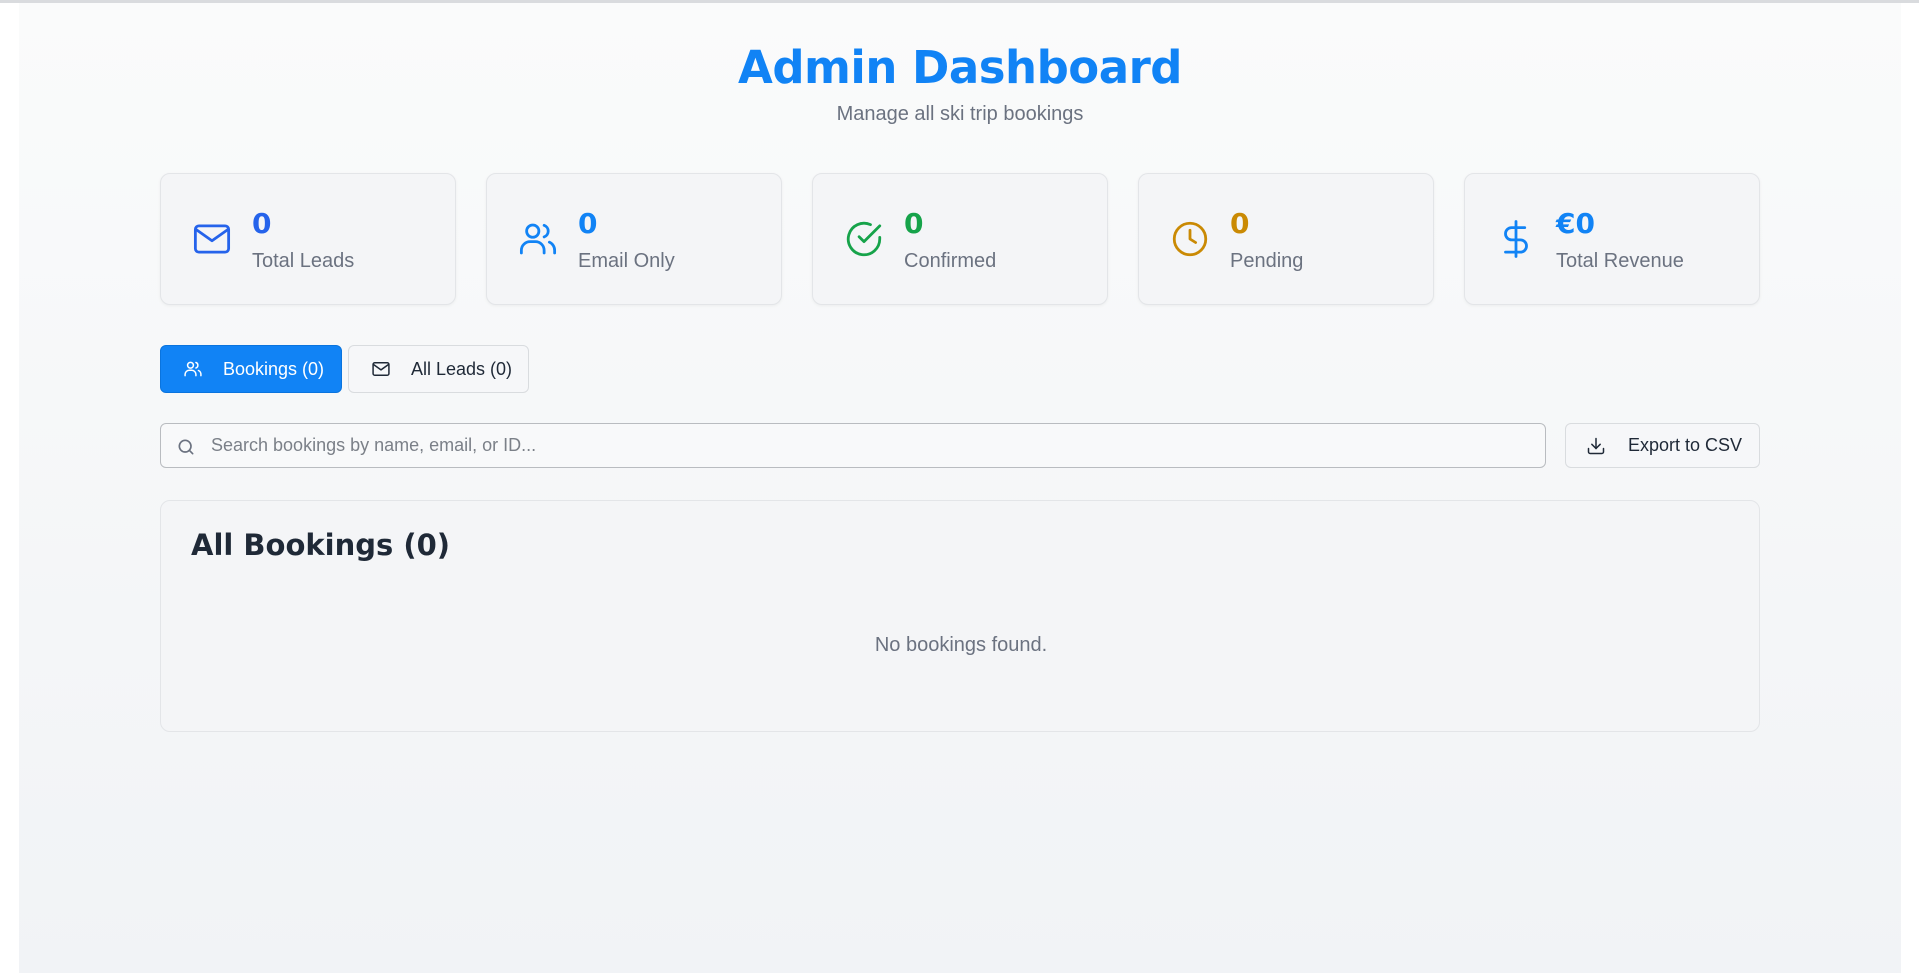 This screenshot has width=1919, height=973. What do you see at coordinates (1575, 223) in the screenshot?
I see `stat-value: €0` at bounding box center [1575, 223].